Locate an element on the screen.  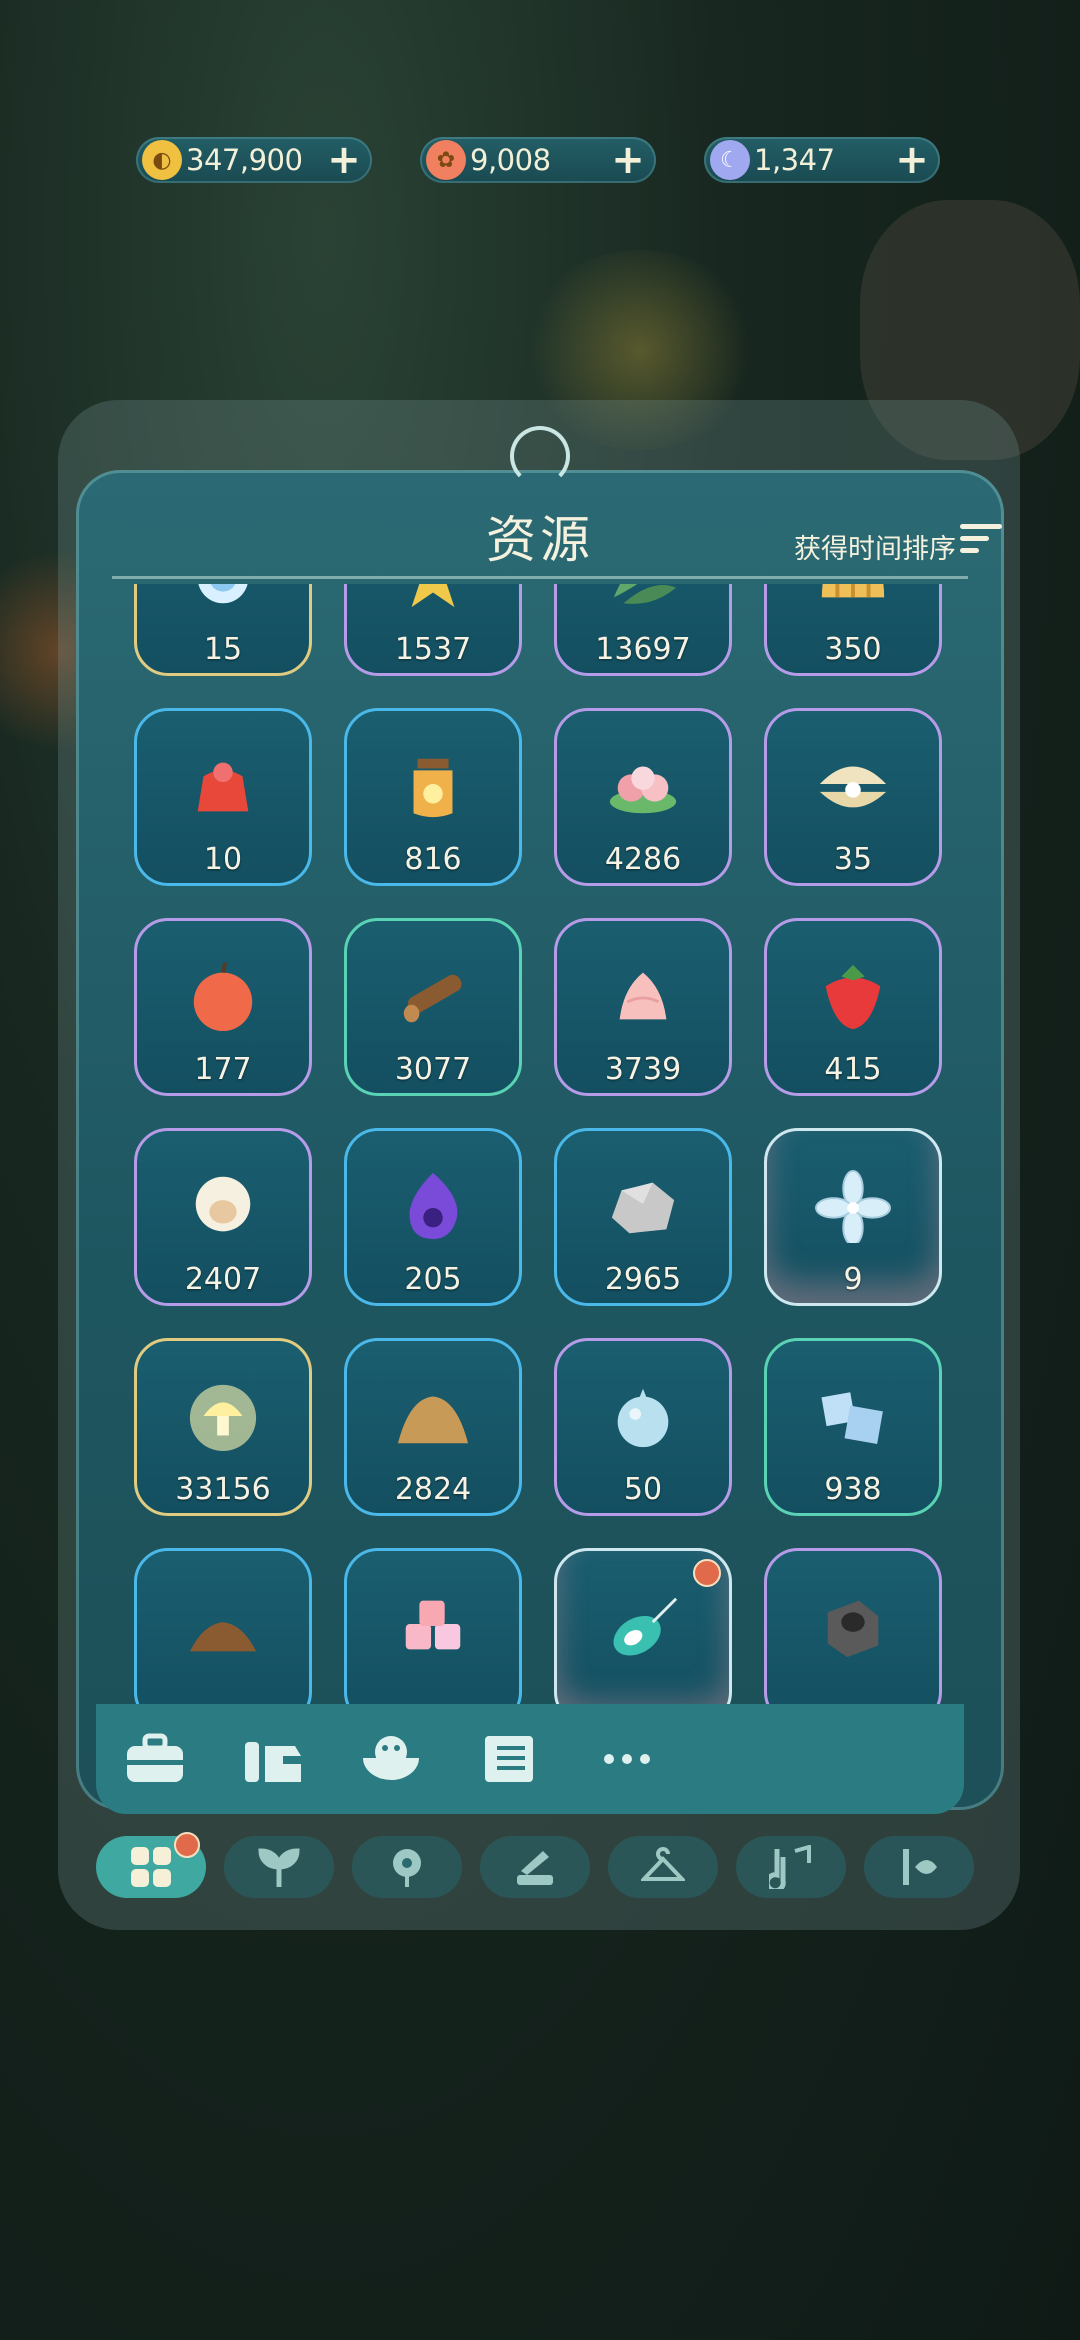
item-slot-water-drop: 50 is located at coordinates (643, 1427).